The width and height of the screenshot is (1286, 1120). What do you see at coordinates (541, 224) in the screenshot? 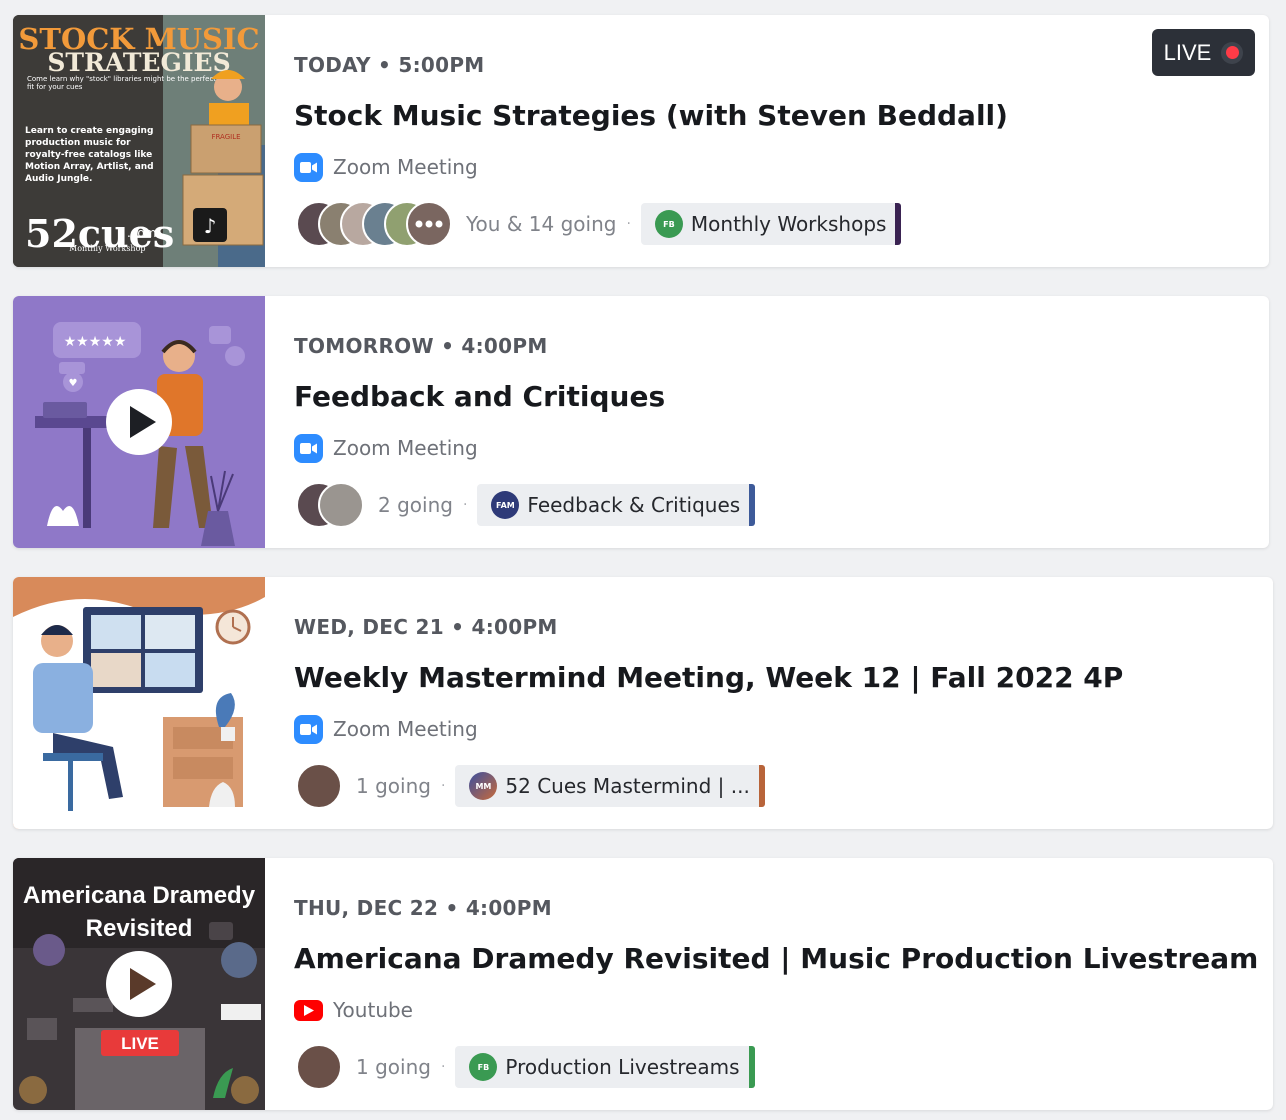
I see `going-count: You & 14 going` at bounding box center [541, 224].